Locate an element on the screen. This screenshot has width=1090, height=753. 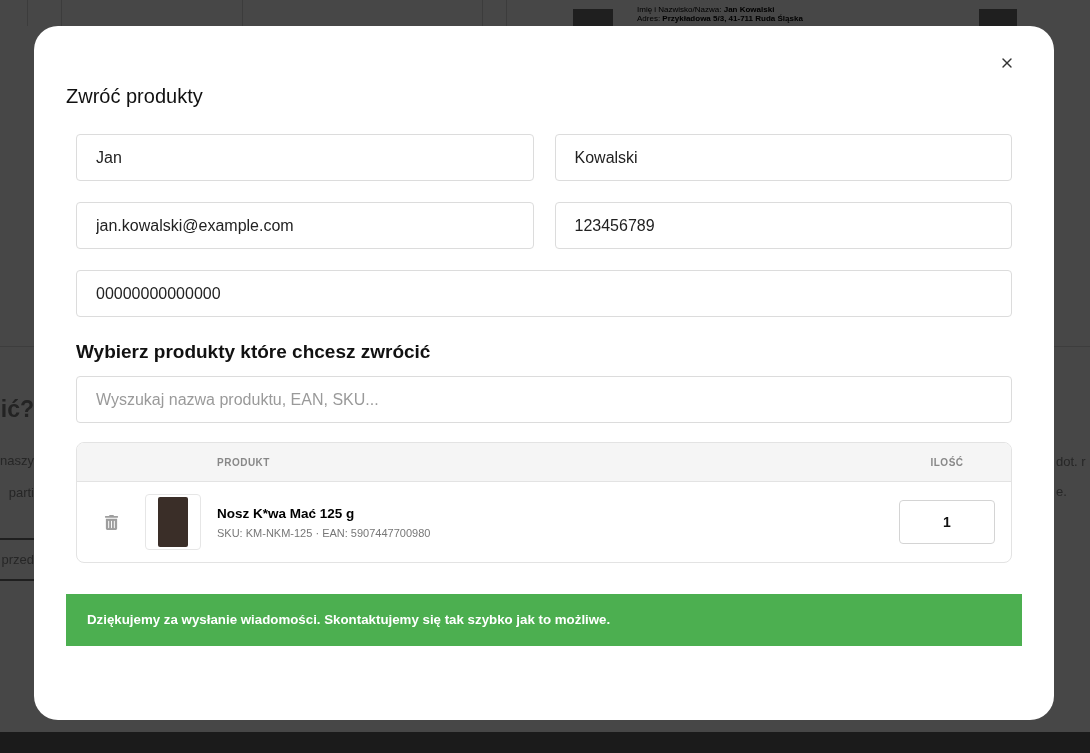
address-text: Adres: Przykładowa 5/3, 41-711 Ruda Śląska is located at coordinates (720, 18).